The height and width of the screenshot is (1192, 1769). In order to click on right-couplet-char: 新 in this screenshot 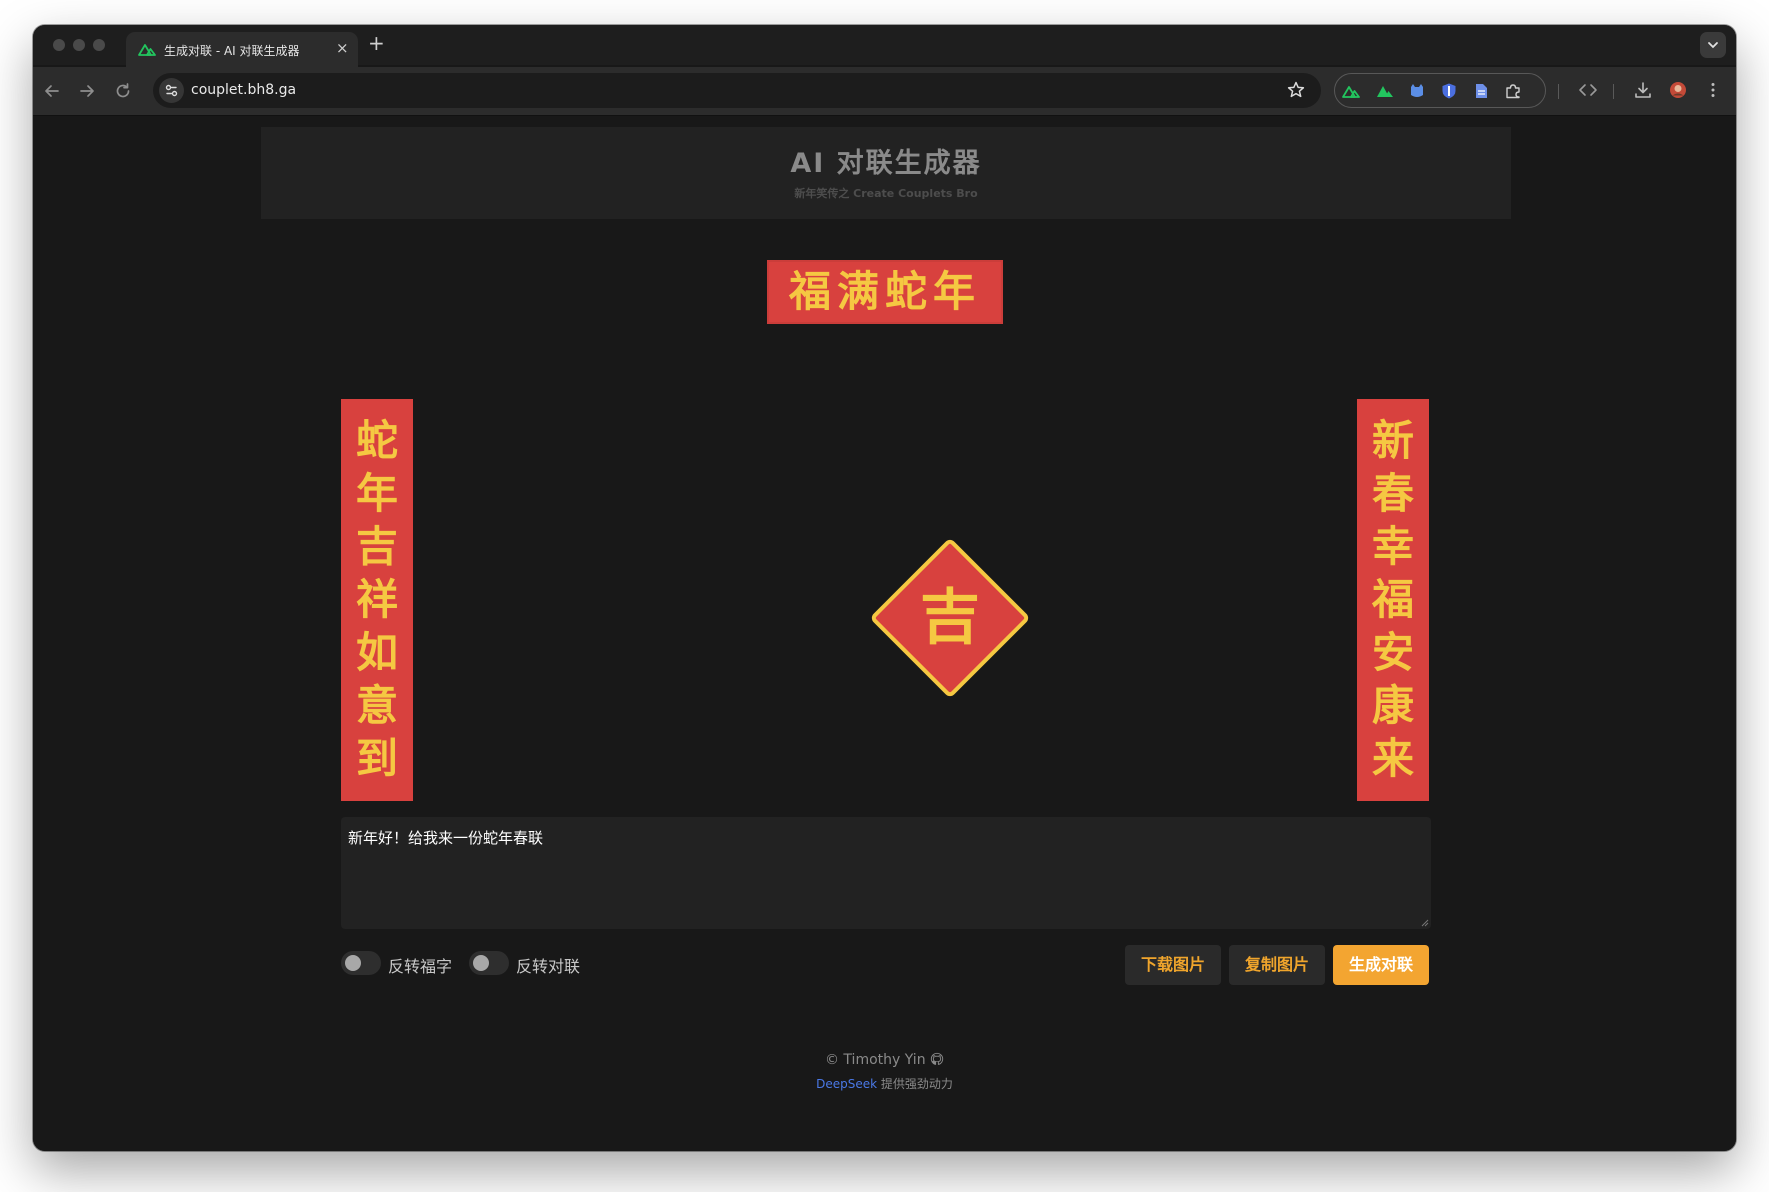, I will do `click(1392, 440)`.